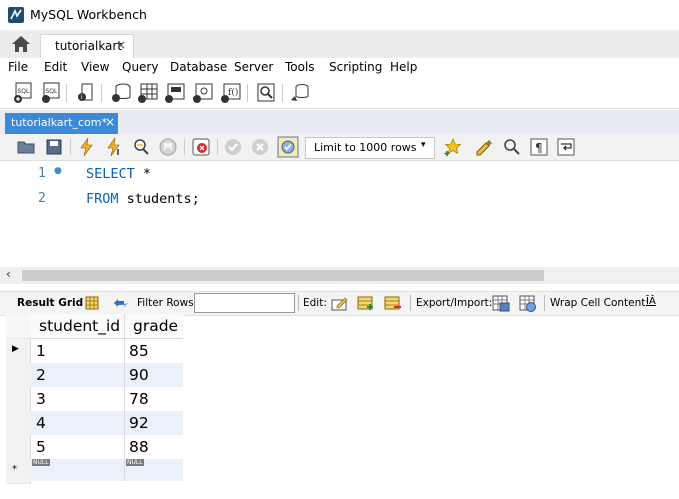 This screenshot has width=679, height=499. I want to click on table-cell: 3, so click(77, 399).